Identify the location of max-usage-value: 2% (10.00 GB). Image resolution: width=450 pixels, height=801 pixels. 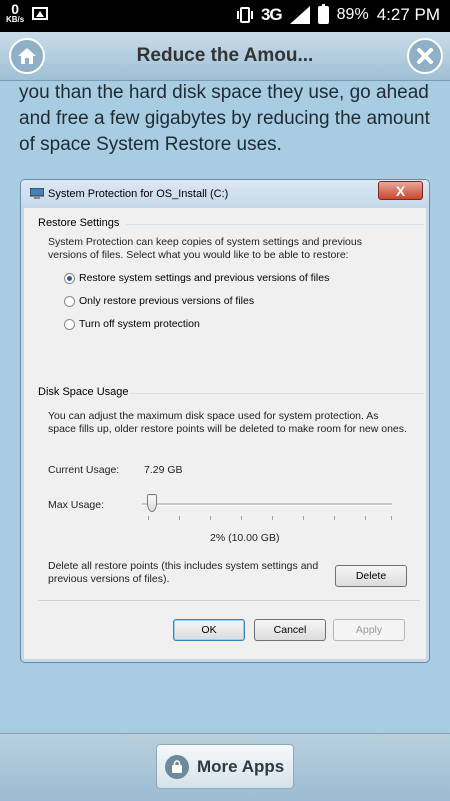
(245, 538).